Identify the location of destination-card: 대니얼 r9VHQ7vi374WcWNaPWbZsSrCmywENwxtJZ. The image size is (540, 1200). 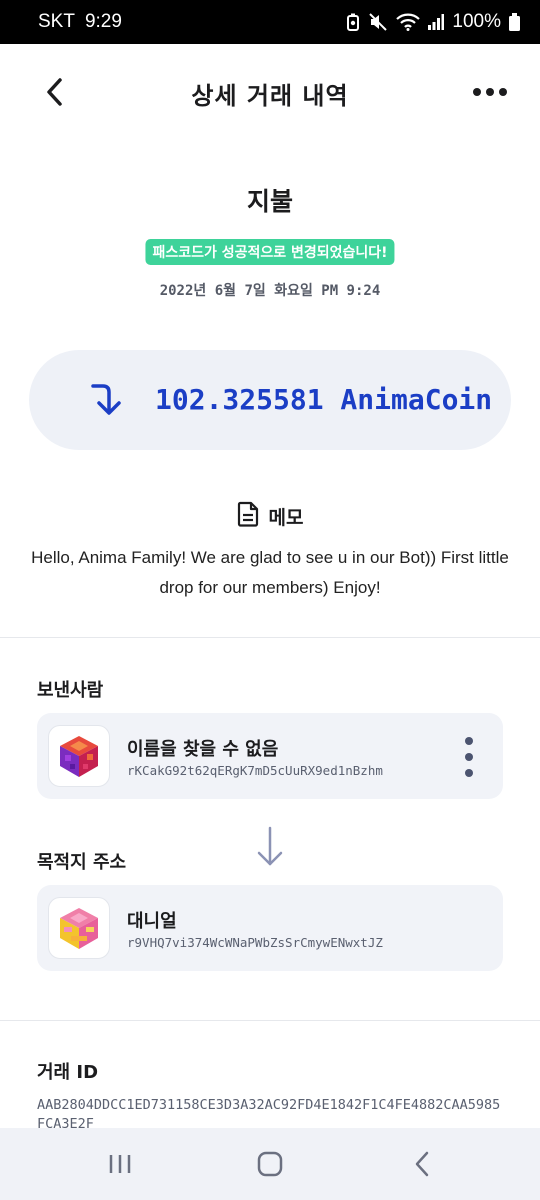
(270, 928).